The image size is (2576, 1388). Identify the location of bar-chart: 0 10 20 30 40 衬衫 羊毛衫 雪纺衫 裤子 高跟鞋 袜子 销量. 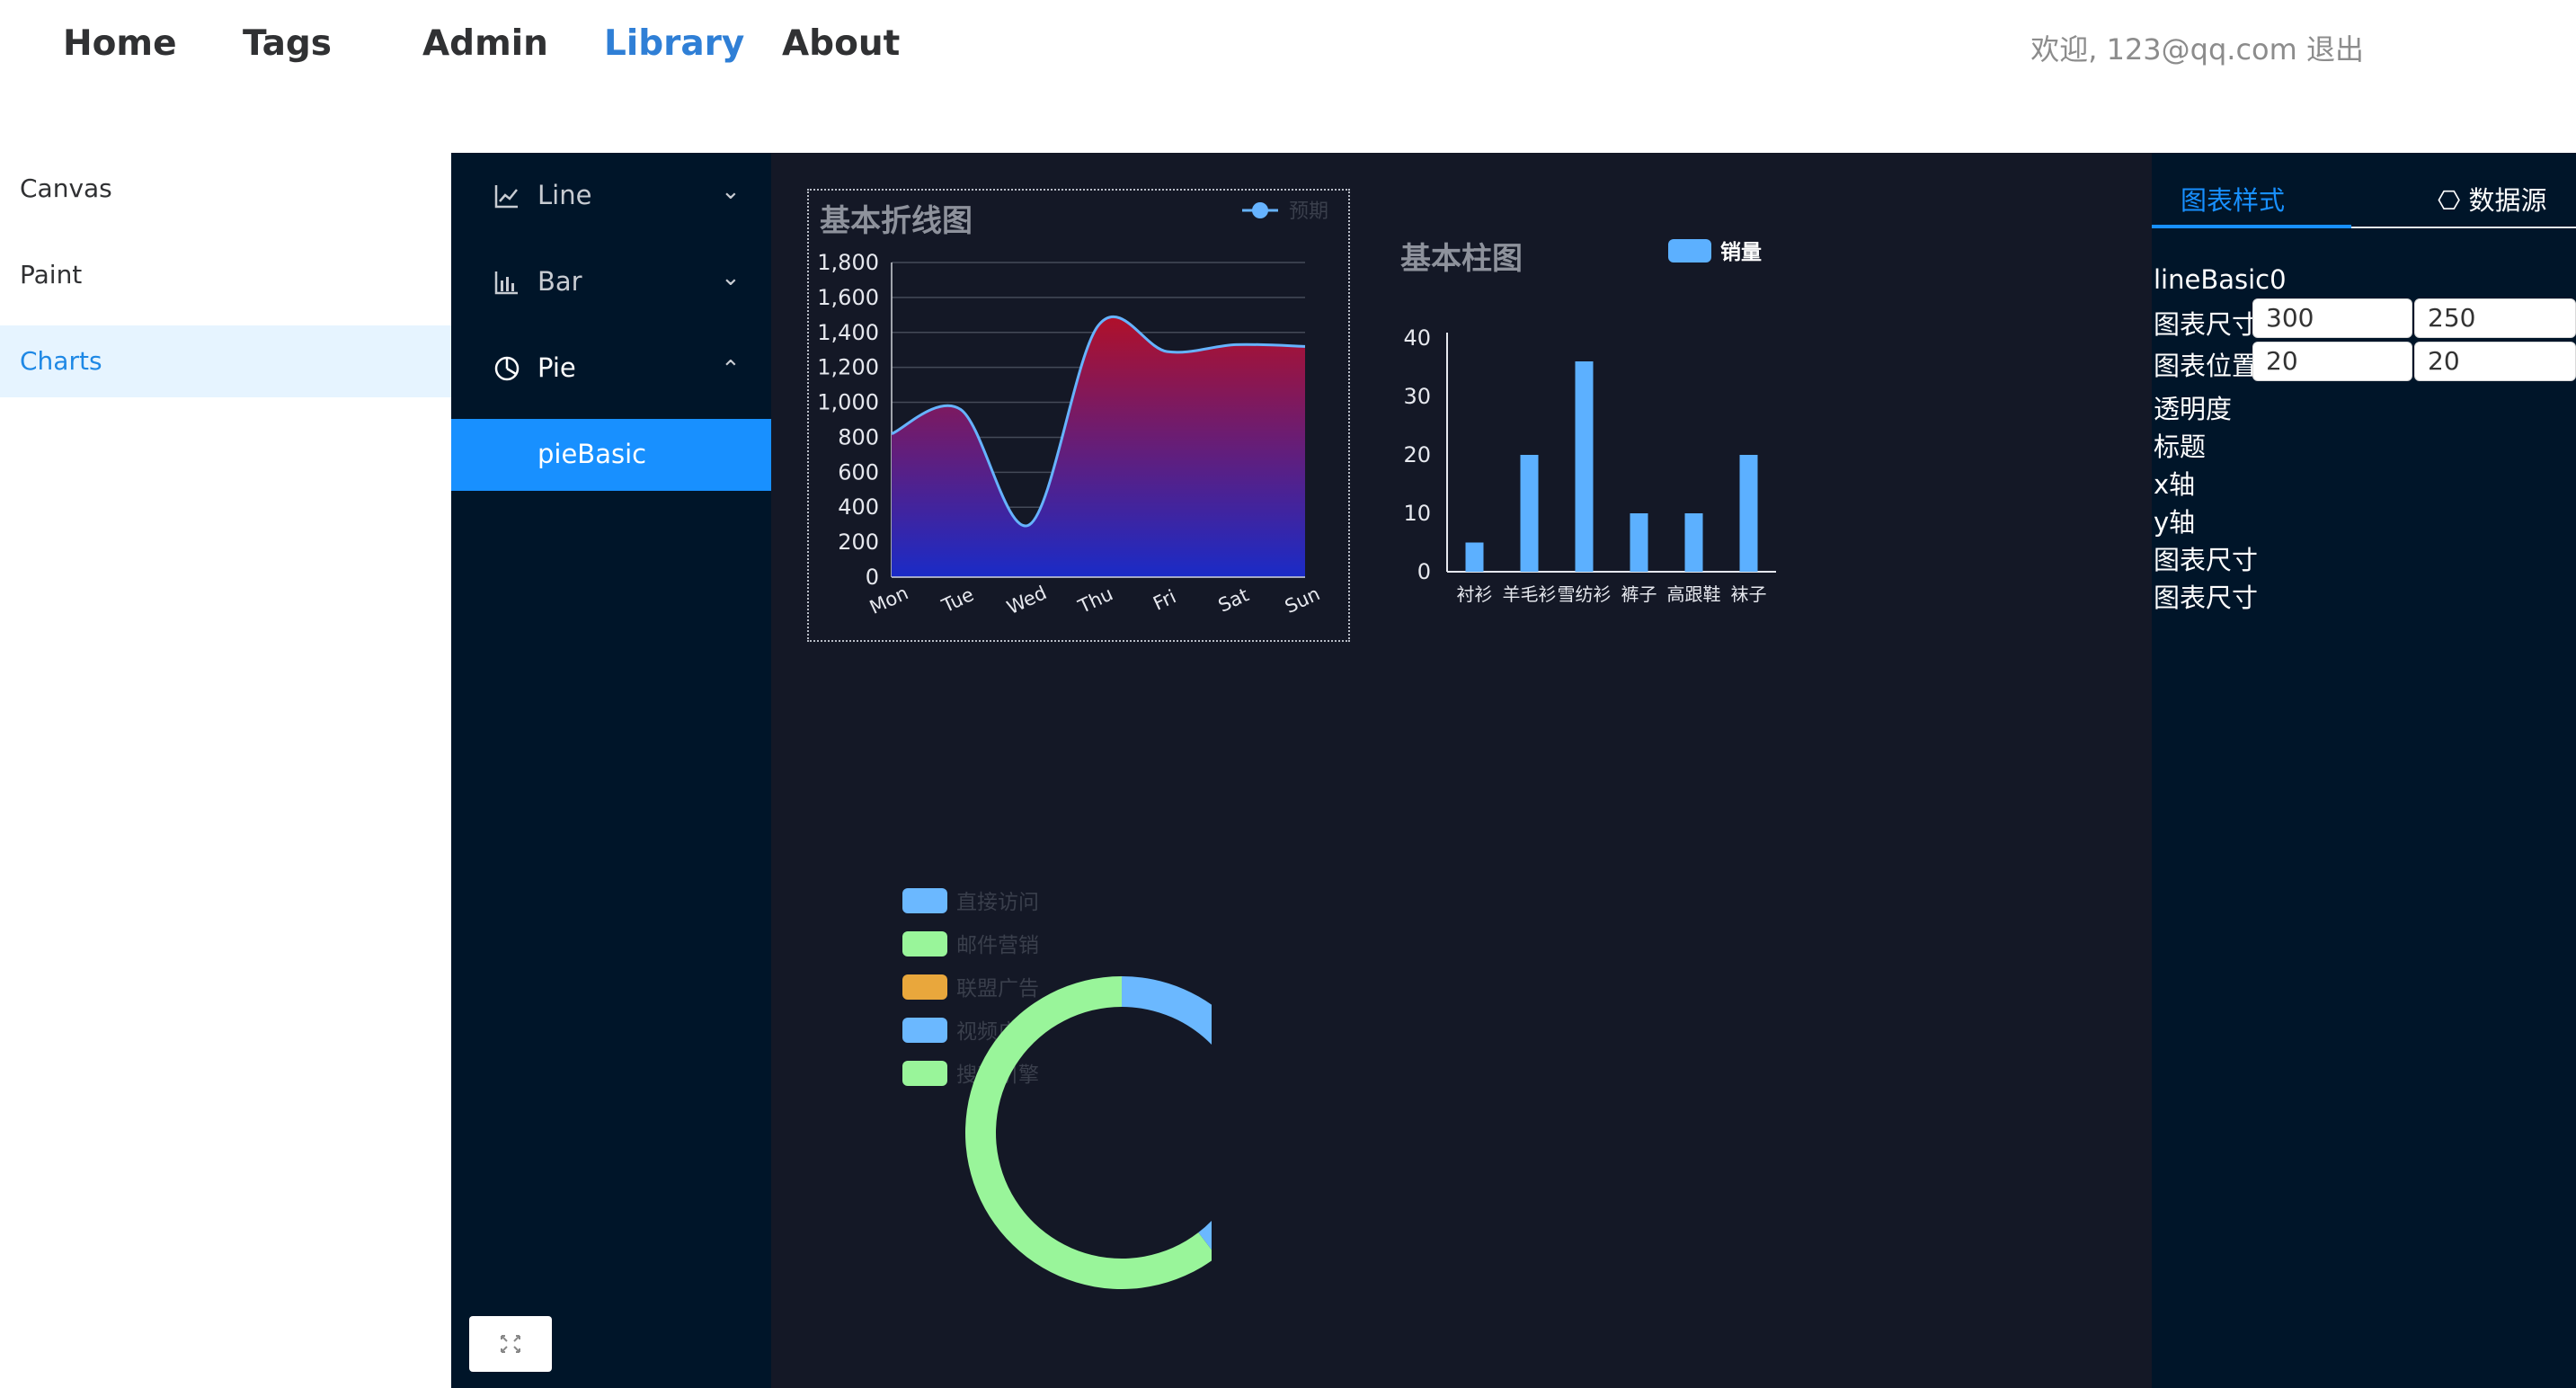
(1589, 420).